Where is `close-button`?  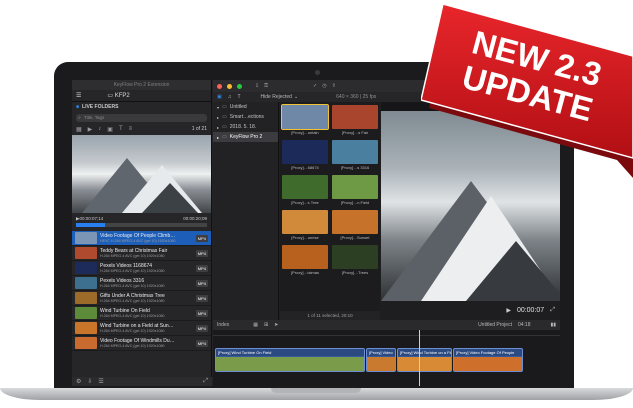
close-button is located at coordinates (219, 86).